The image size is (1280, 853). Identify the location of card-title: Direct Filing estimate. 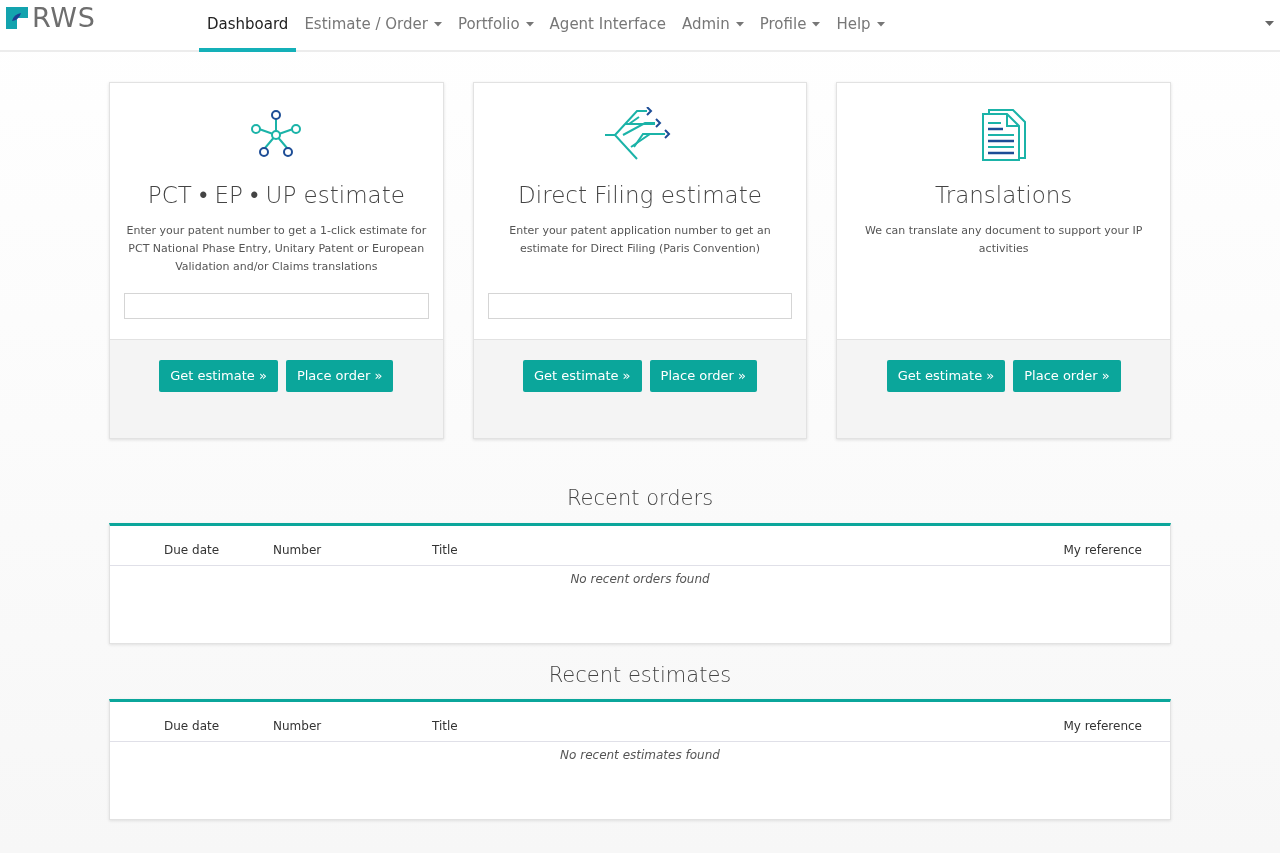
(640, 195).